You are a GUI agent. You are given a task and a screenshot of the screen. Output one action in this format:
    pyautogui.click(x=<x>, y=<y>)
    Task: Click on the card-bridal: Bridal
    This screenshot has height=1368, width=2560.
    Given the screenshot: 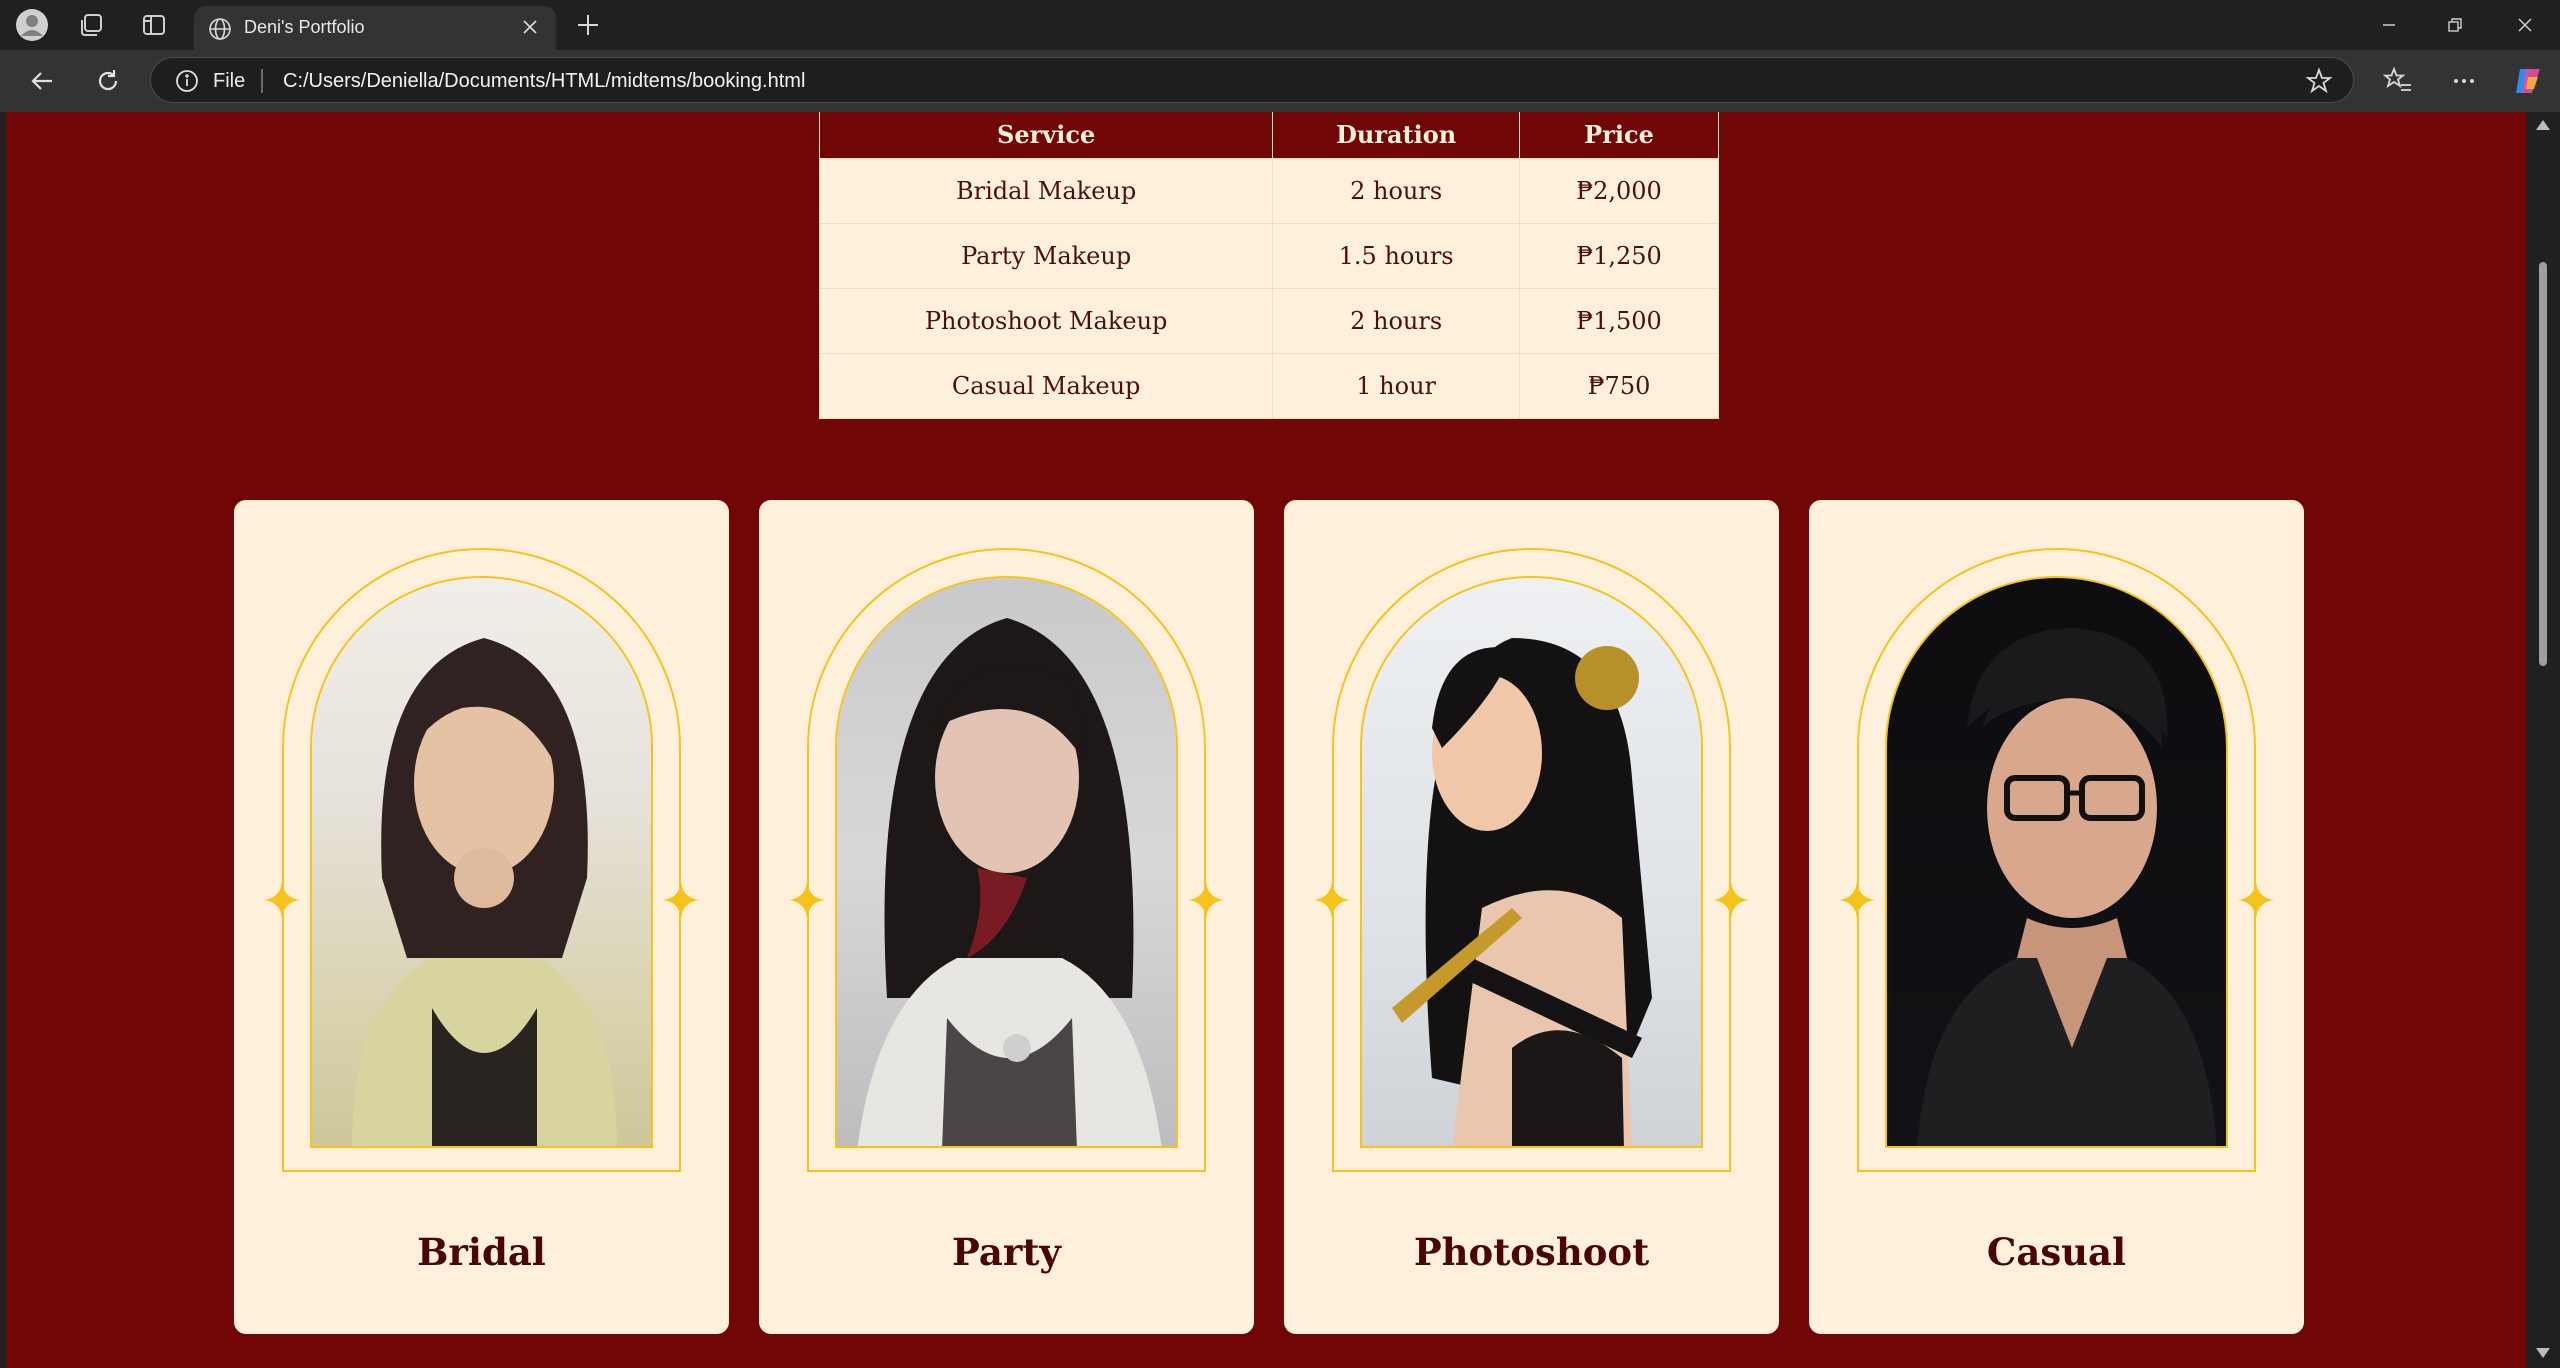 What is the action you would take?
    pyautogui.click(x=481, y=917)
    